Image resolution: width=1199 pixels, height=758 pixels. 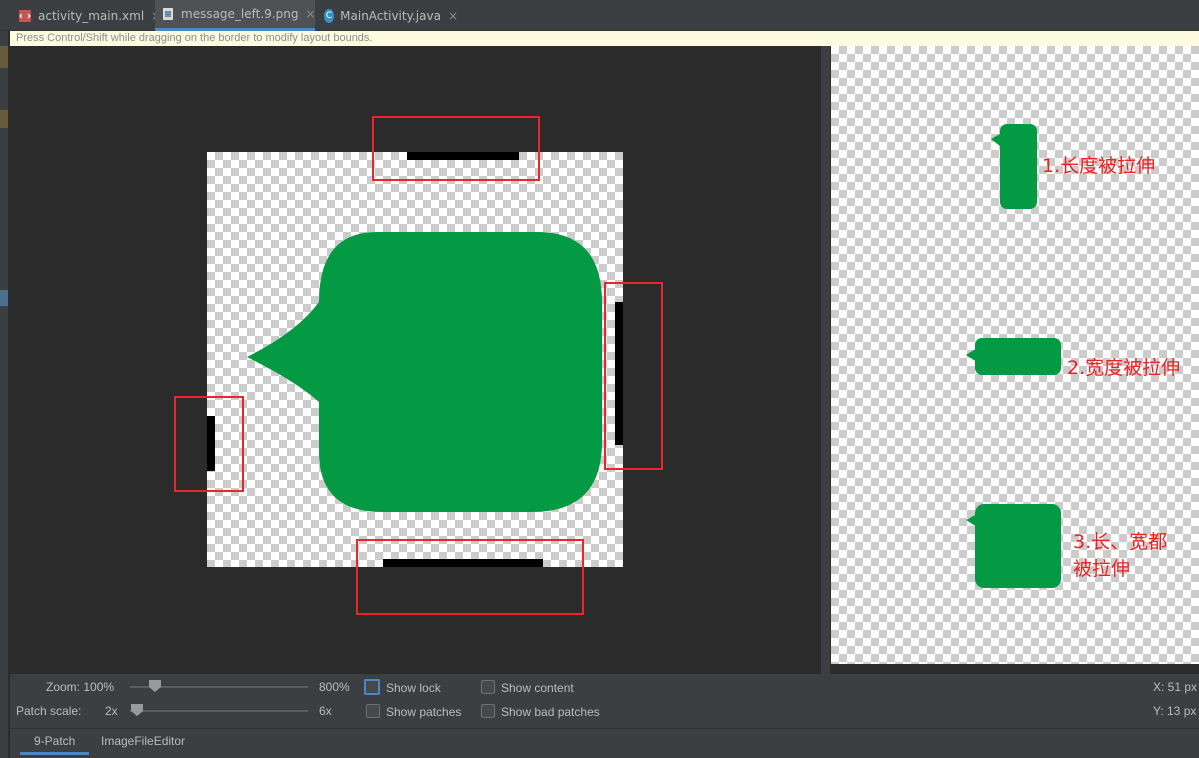 What do you see at coordinates (424, 372) in the screenshot?
I see `speech-bubble-shape` at bounding box center [424, 372].